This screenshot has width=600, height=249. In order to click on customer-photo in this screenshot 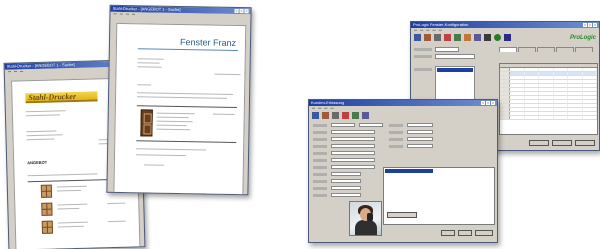, I will do `click(365, 218)`.